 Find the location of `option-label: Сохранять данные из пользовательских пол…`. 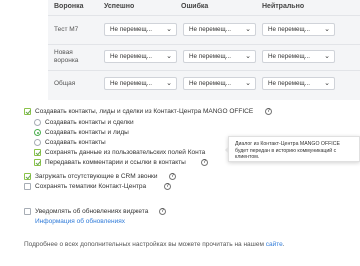

option-label: Сохранять данные из пользовательских пол… is located at coordinates (125, 152).